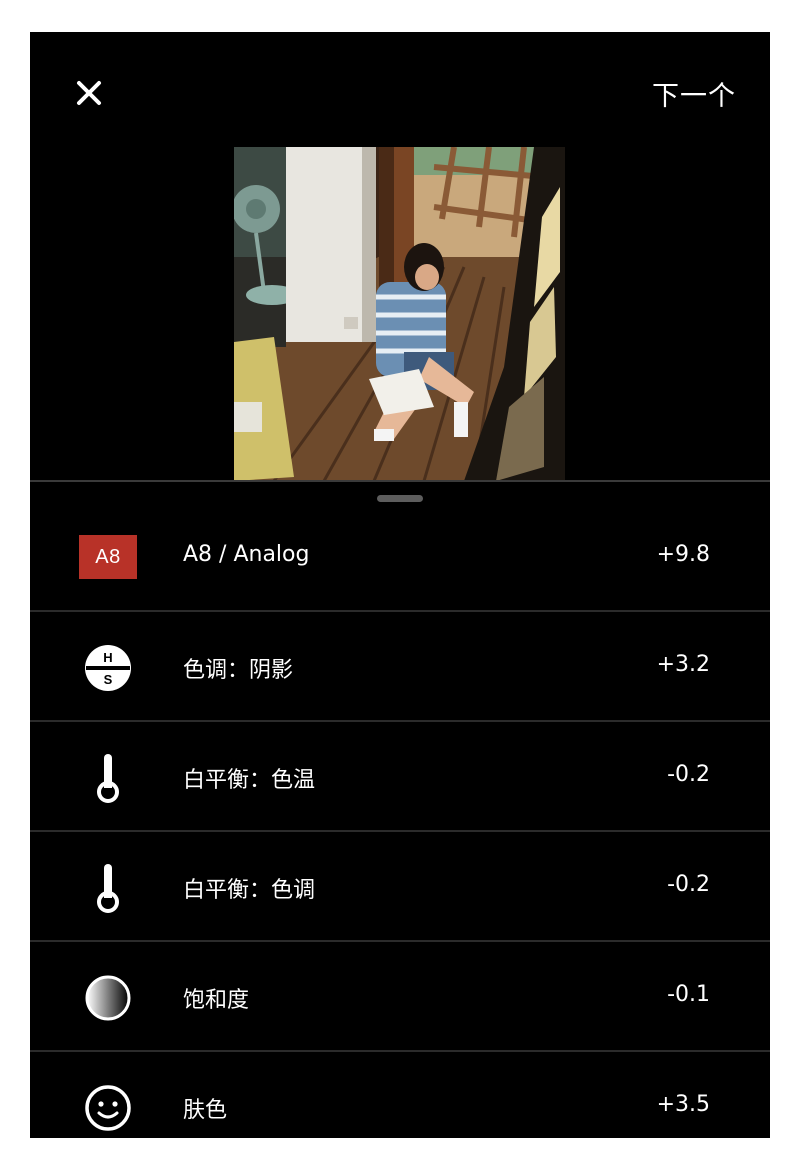 The height and width of the screenshot is (1168, 801). Describe the element at coordinates (400, 668) in the screenshot. I see `edit-row-tone-shadows: H S 色调：阴影 +3.2` at that location.